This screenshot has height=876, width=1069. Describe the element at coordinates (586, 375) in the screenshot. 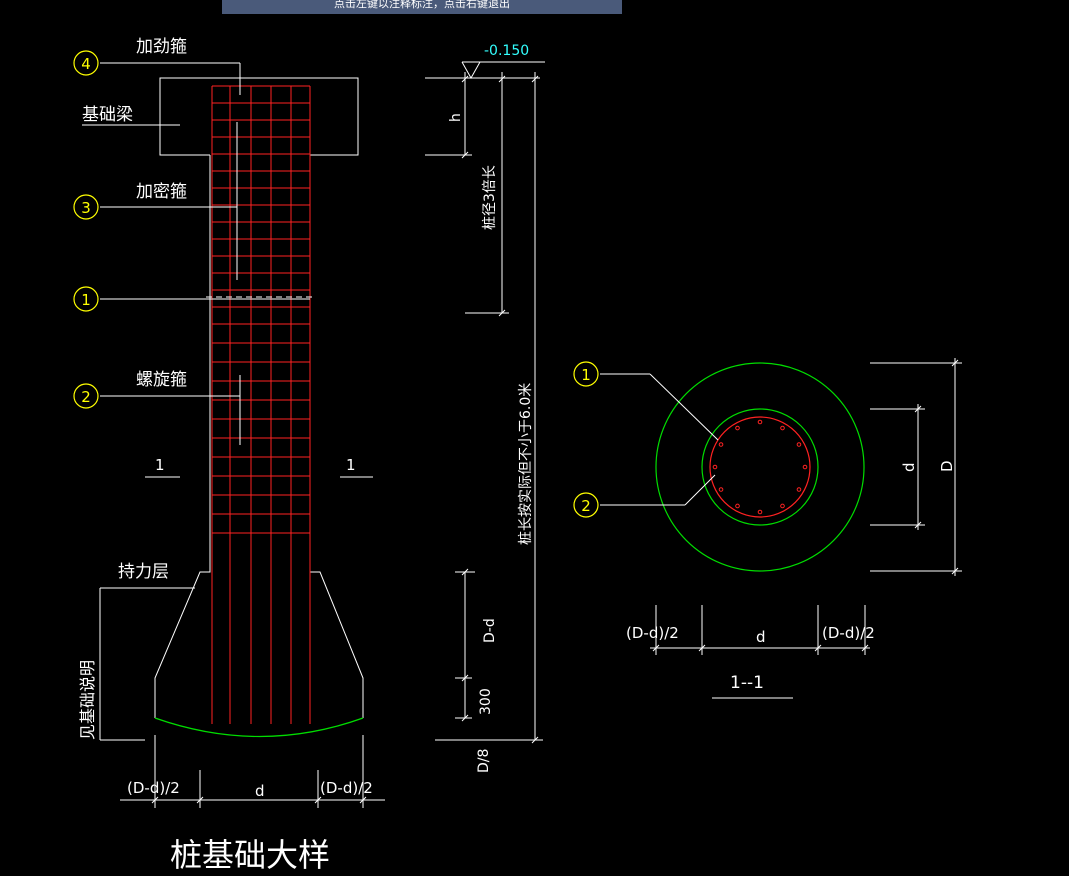

I see `section-callout-1-number: 1` at that location.